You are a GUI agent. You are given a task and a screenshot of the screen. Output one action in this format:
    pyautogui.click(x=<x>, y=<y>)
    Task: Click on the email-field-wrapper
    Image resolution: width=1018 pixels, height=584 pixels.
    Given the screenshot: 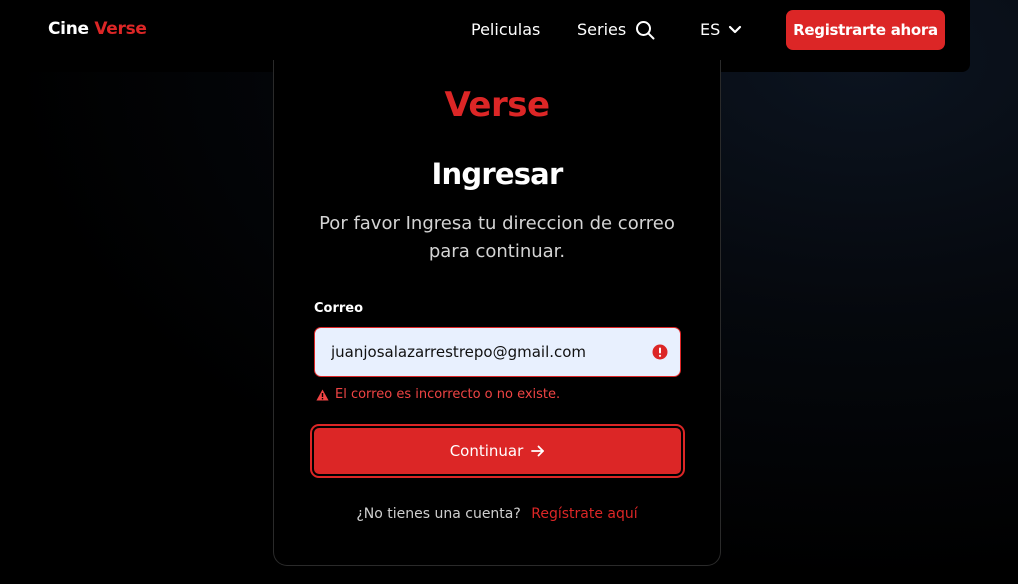 What is the action you would take?
    pyautogui.click(x=497, y=352)
    